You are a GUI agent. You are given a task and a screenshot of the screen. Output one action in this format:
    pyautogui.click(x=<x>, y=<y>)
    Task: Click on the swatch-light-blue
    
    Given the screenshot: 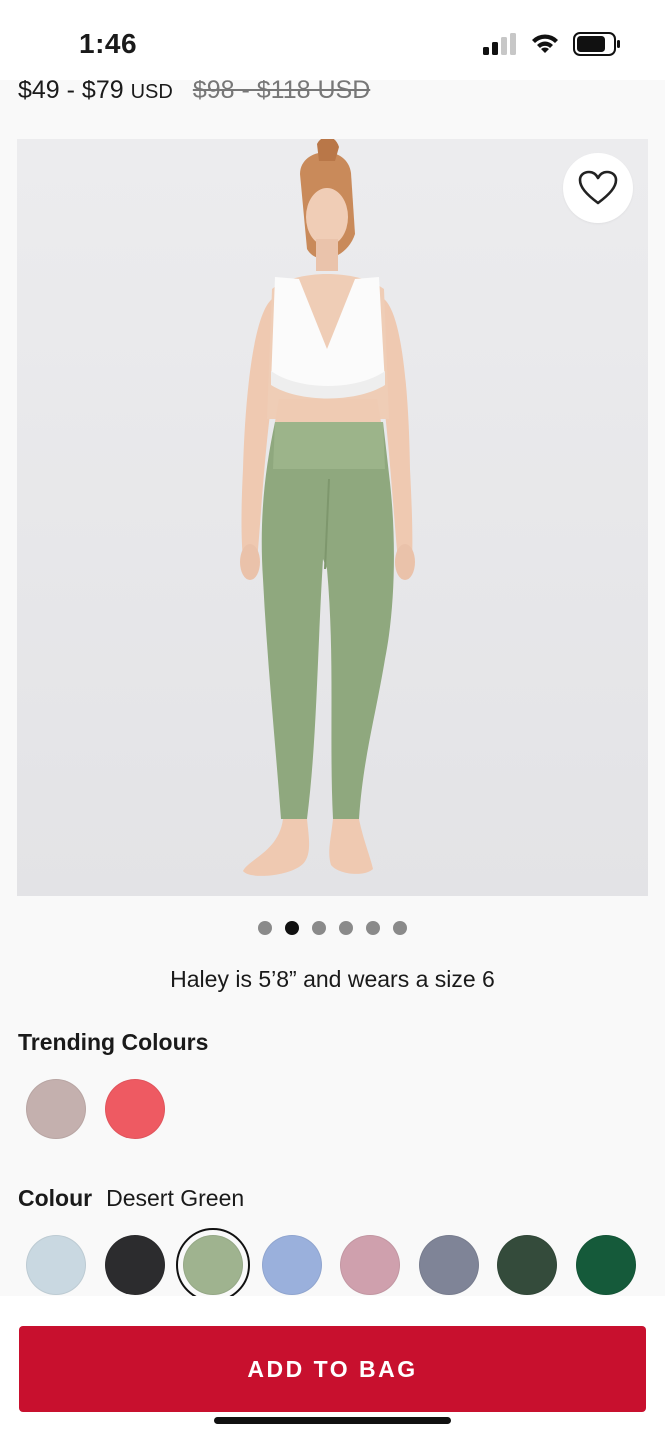 What is the action you would take?
    pyautogui.click(x=56, y=1265)
    